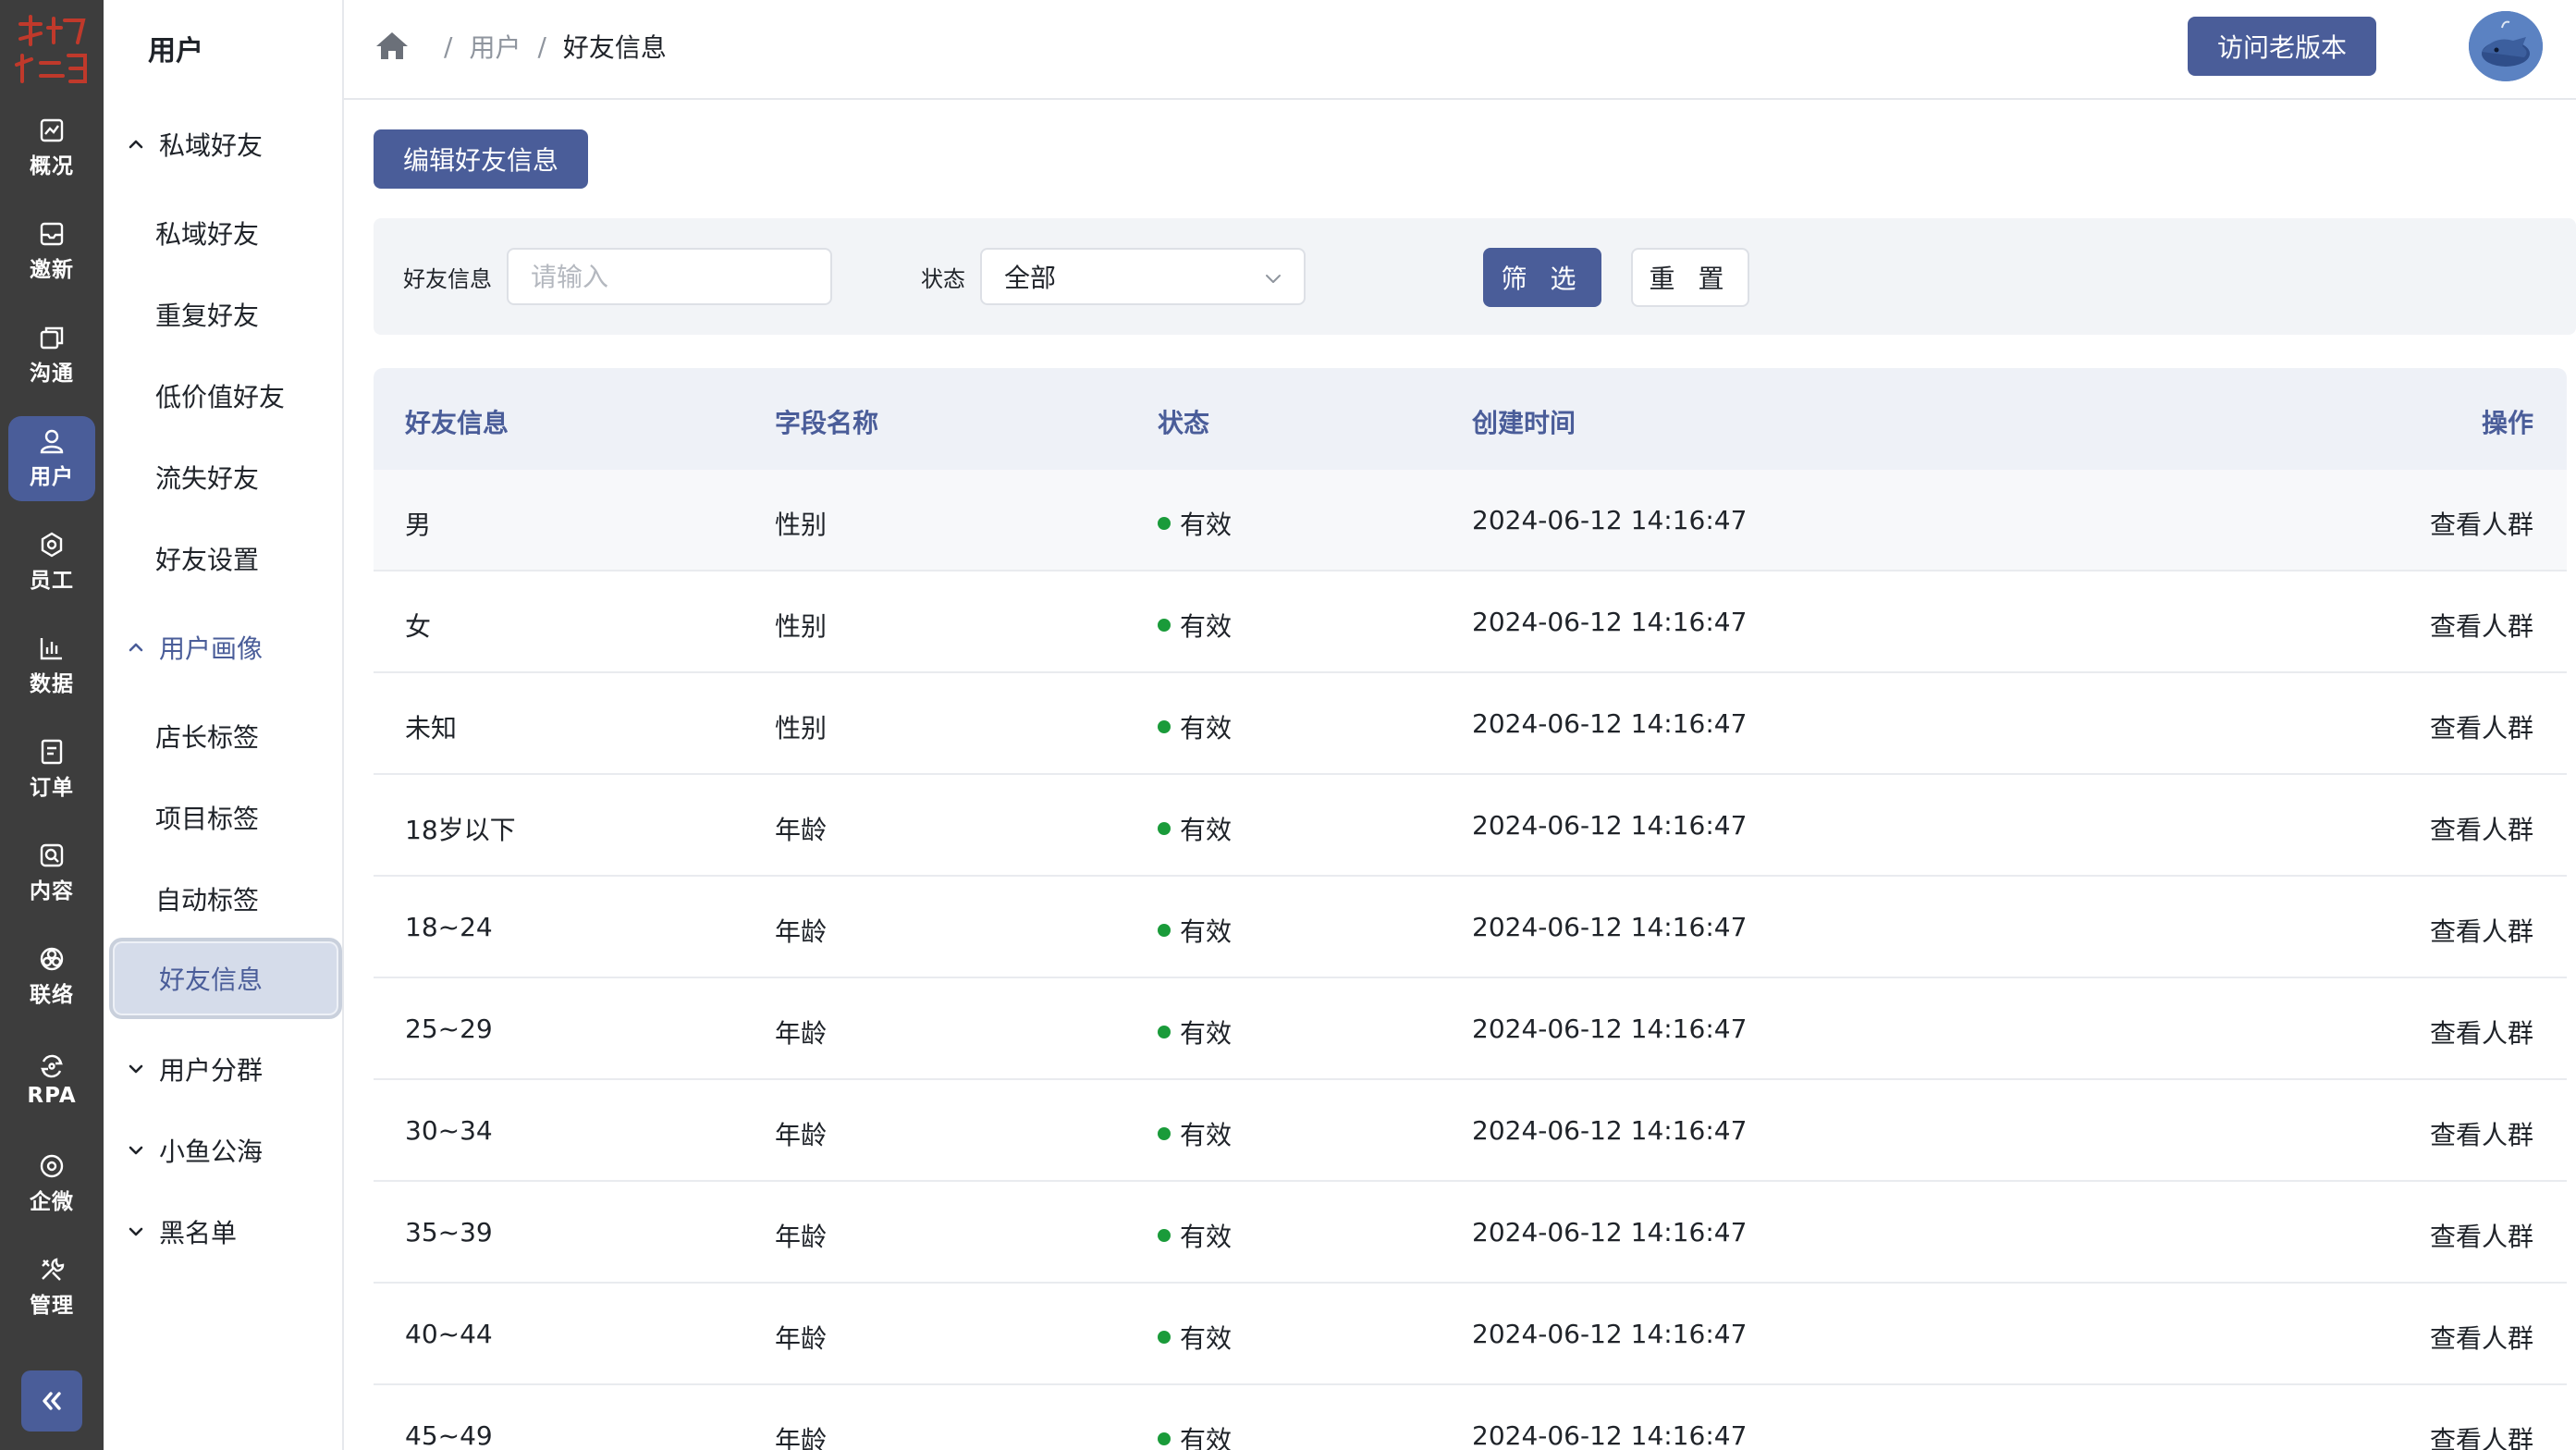  I want to click on invite-icon, so click(52, 234).